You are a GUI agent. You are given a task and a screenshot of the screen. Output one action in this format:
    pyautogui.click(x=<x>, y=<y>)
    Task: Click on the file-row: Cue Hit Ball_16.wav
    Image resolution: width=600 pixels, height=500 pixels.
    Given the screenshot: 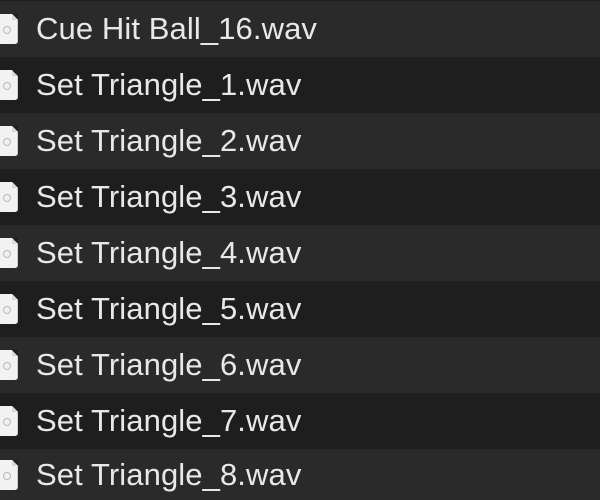 What is the action you would take?
    pyautogui.click(x=300, y=29)
    